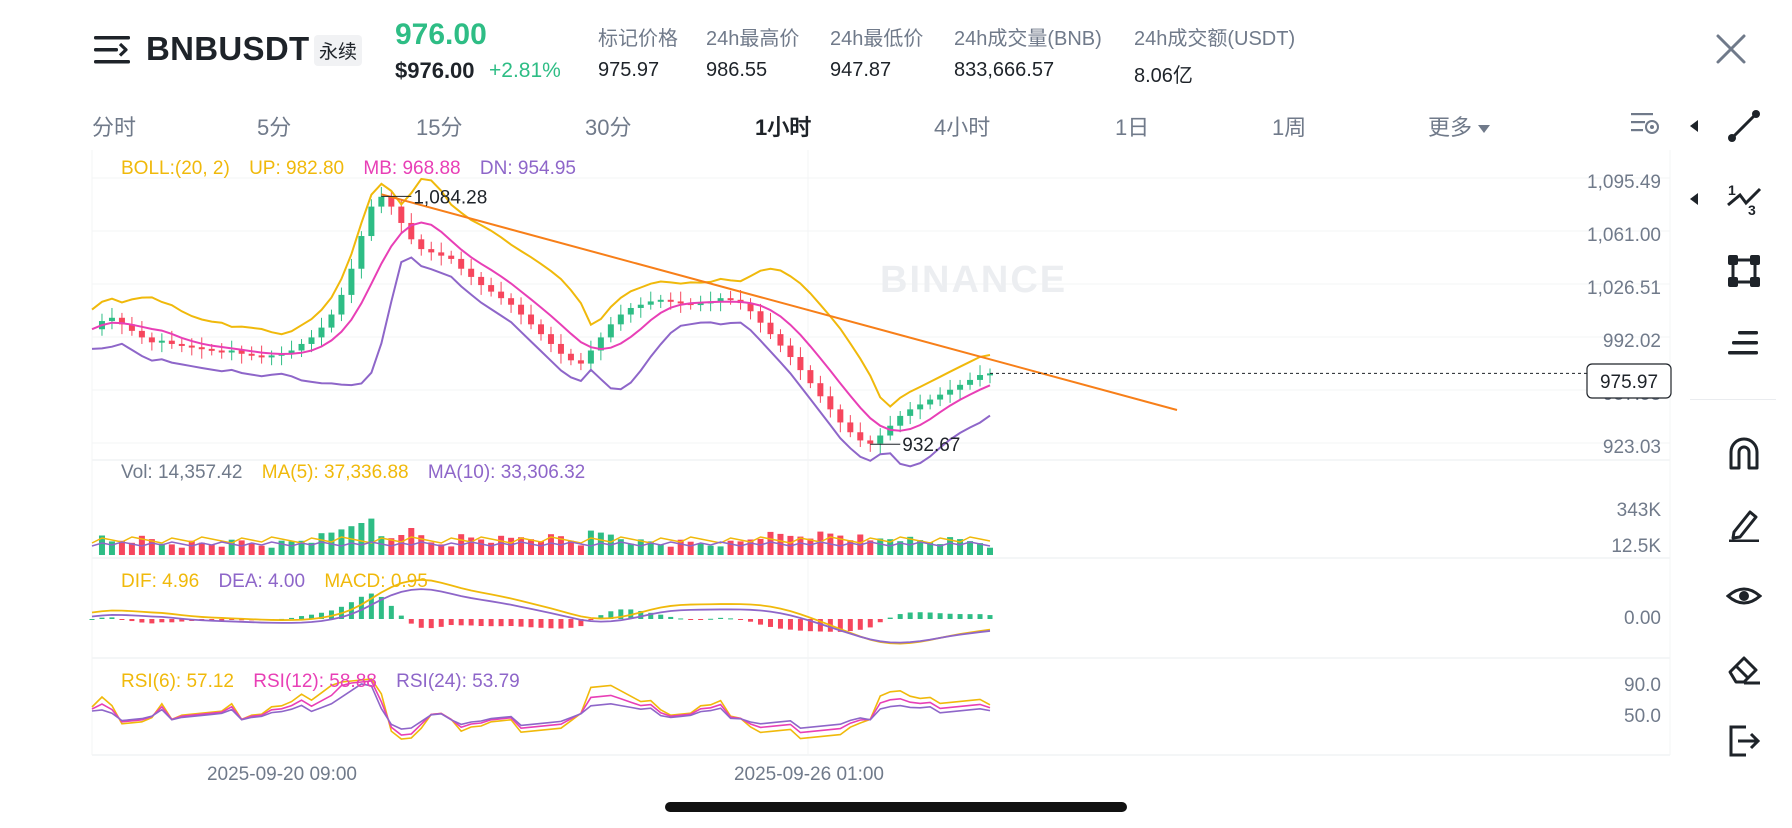 The width and height of the screenshot is (1792, 828). I want to click on fibonacci-icon: 1 3, so click(1744, 199).